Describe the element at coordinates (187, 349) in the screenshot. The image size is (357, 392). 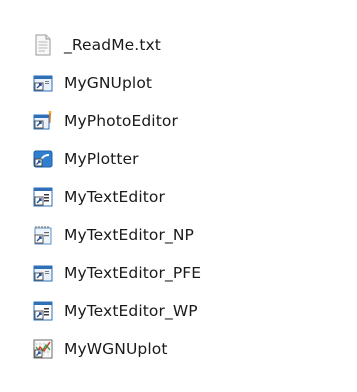
I see `list-item-mywgnuplot: MyWGNUplot` at that location.